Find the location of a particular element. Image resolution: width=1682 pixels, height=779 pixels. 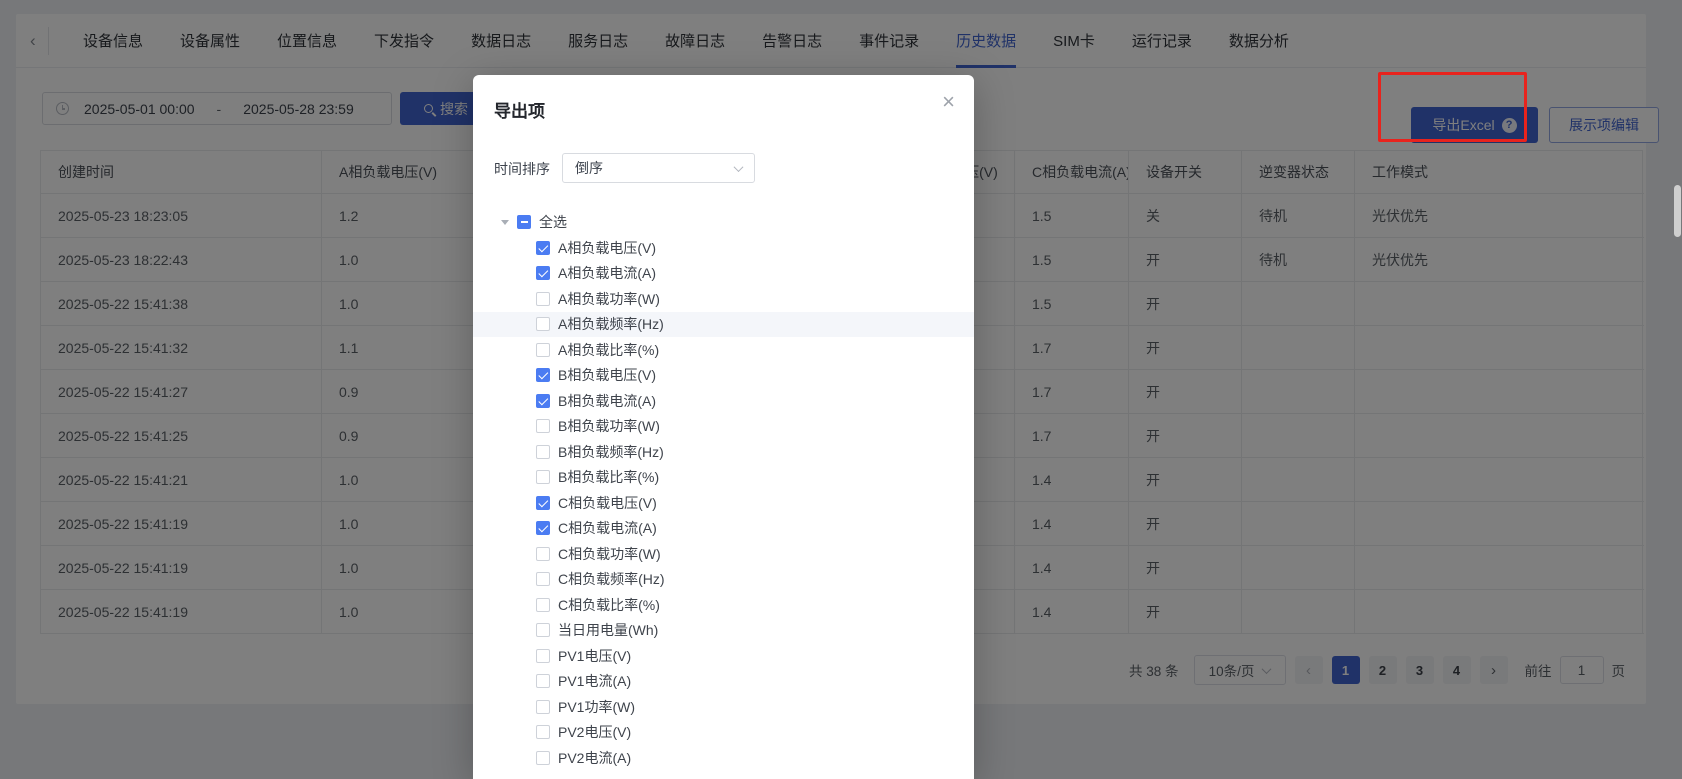

tree-item-label: C相负载频率(Hz) is located at coordinates (611, 579).